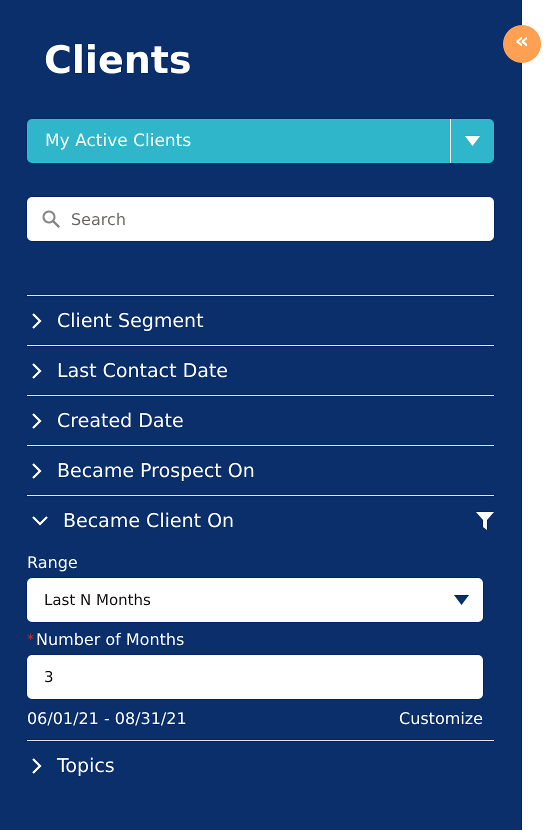 This screenshot has width=547, height=830. What do you see at coordinates (255, 677) in the screenshot?
I see `number-input: 3` at bounding box center [255, 677].